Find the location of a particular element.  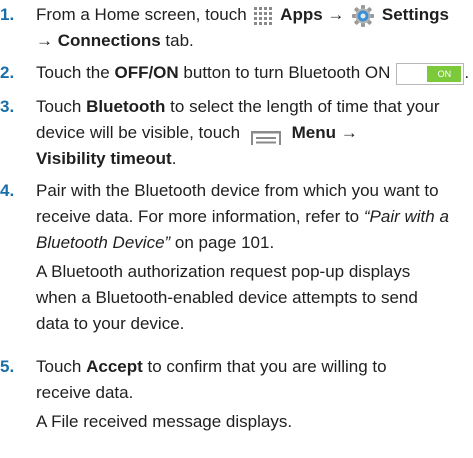

step-line: → Connections tab. is located at coordinates (251, 41).